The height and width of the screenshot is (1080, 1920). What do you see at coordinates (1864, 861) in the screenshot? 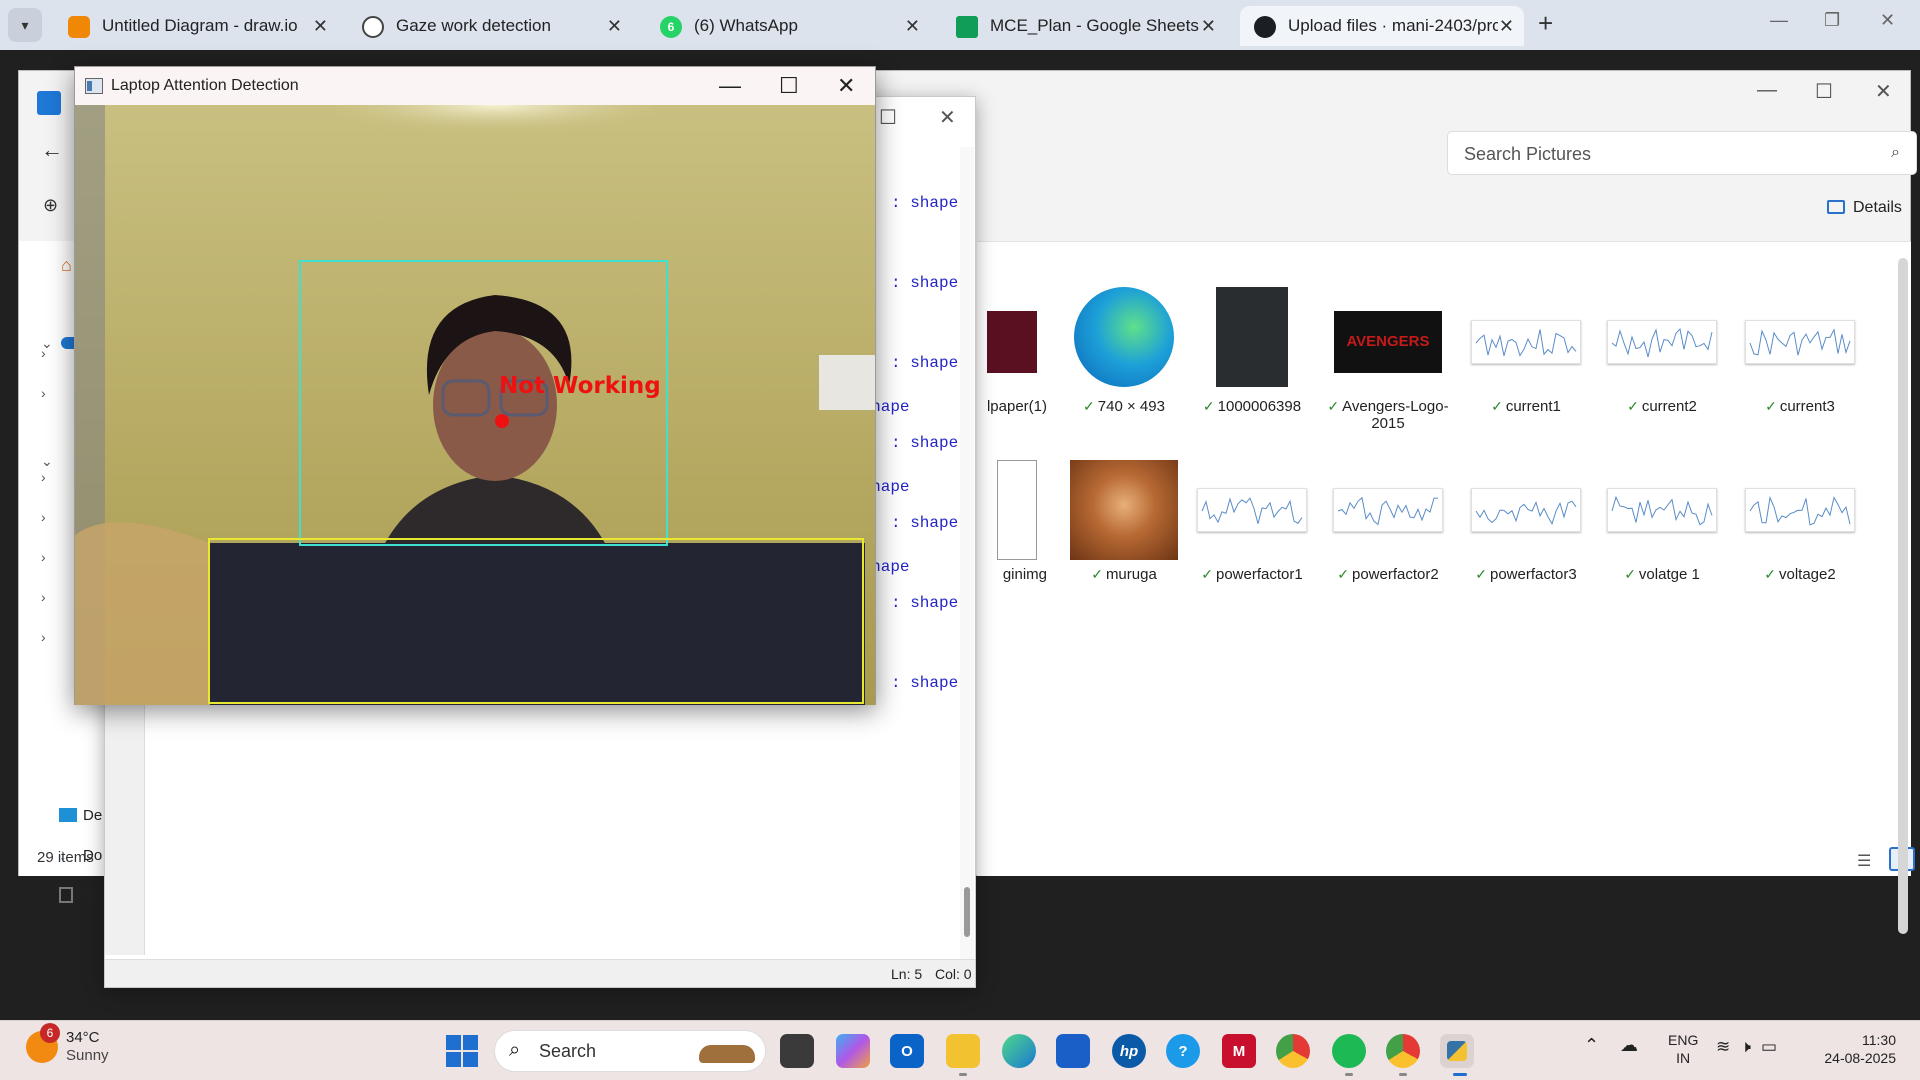
I see `list-view-icon: ☰` at bounding box center [1864, 861].